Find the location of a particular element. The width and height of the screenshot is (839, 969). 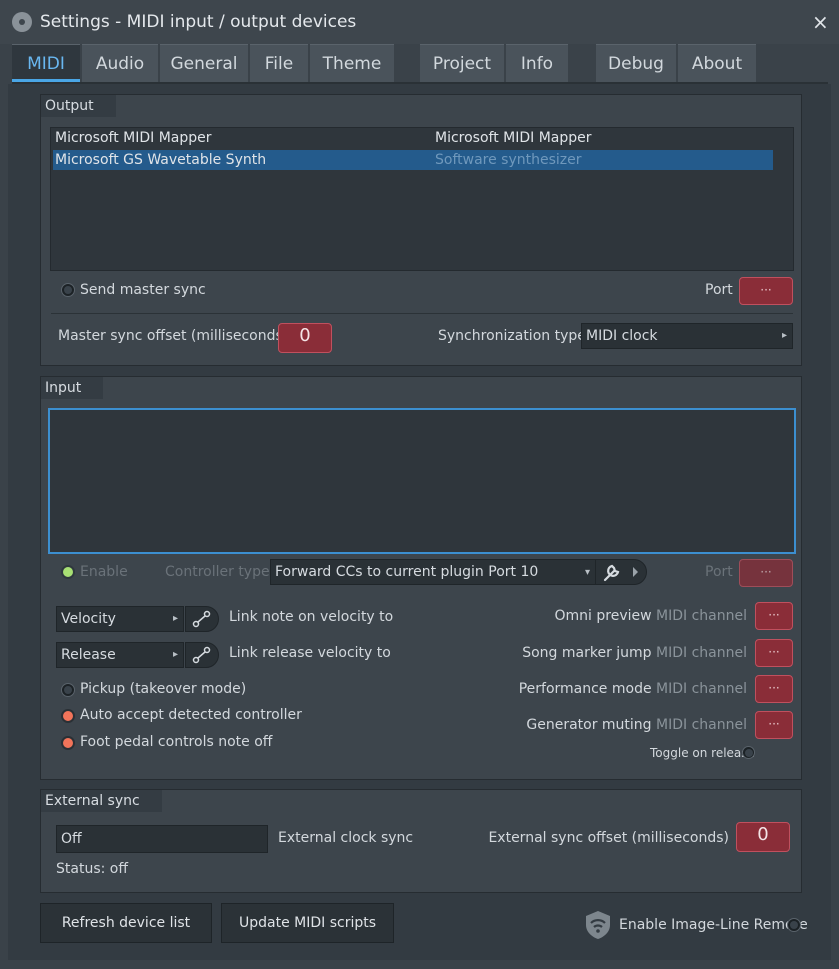

link-velocity-button is located at coordinates (202, 619).